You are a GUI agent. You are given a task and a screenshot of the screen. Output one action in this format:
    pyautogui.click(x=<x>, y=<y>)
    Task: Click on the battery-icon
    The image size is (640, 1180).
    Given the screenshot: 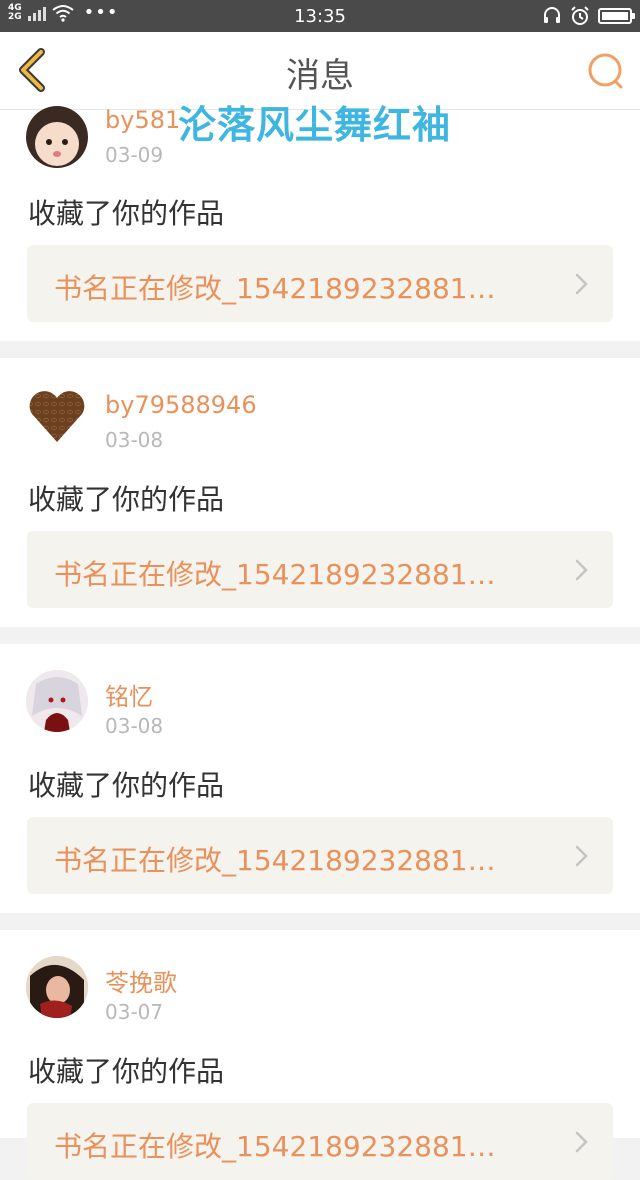 What is the action you would take?
    pyautogui.click(x=616, y=16)
    